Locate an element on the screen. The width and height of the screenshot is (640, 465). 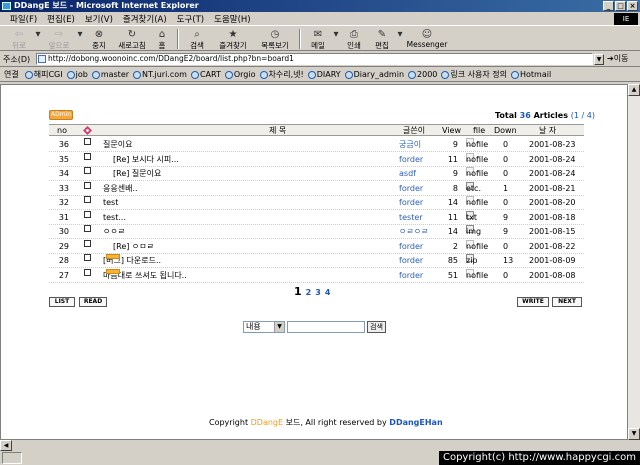
favorites-button: ★ 즐겨찾기 is located at coordinates (233, 39).